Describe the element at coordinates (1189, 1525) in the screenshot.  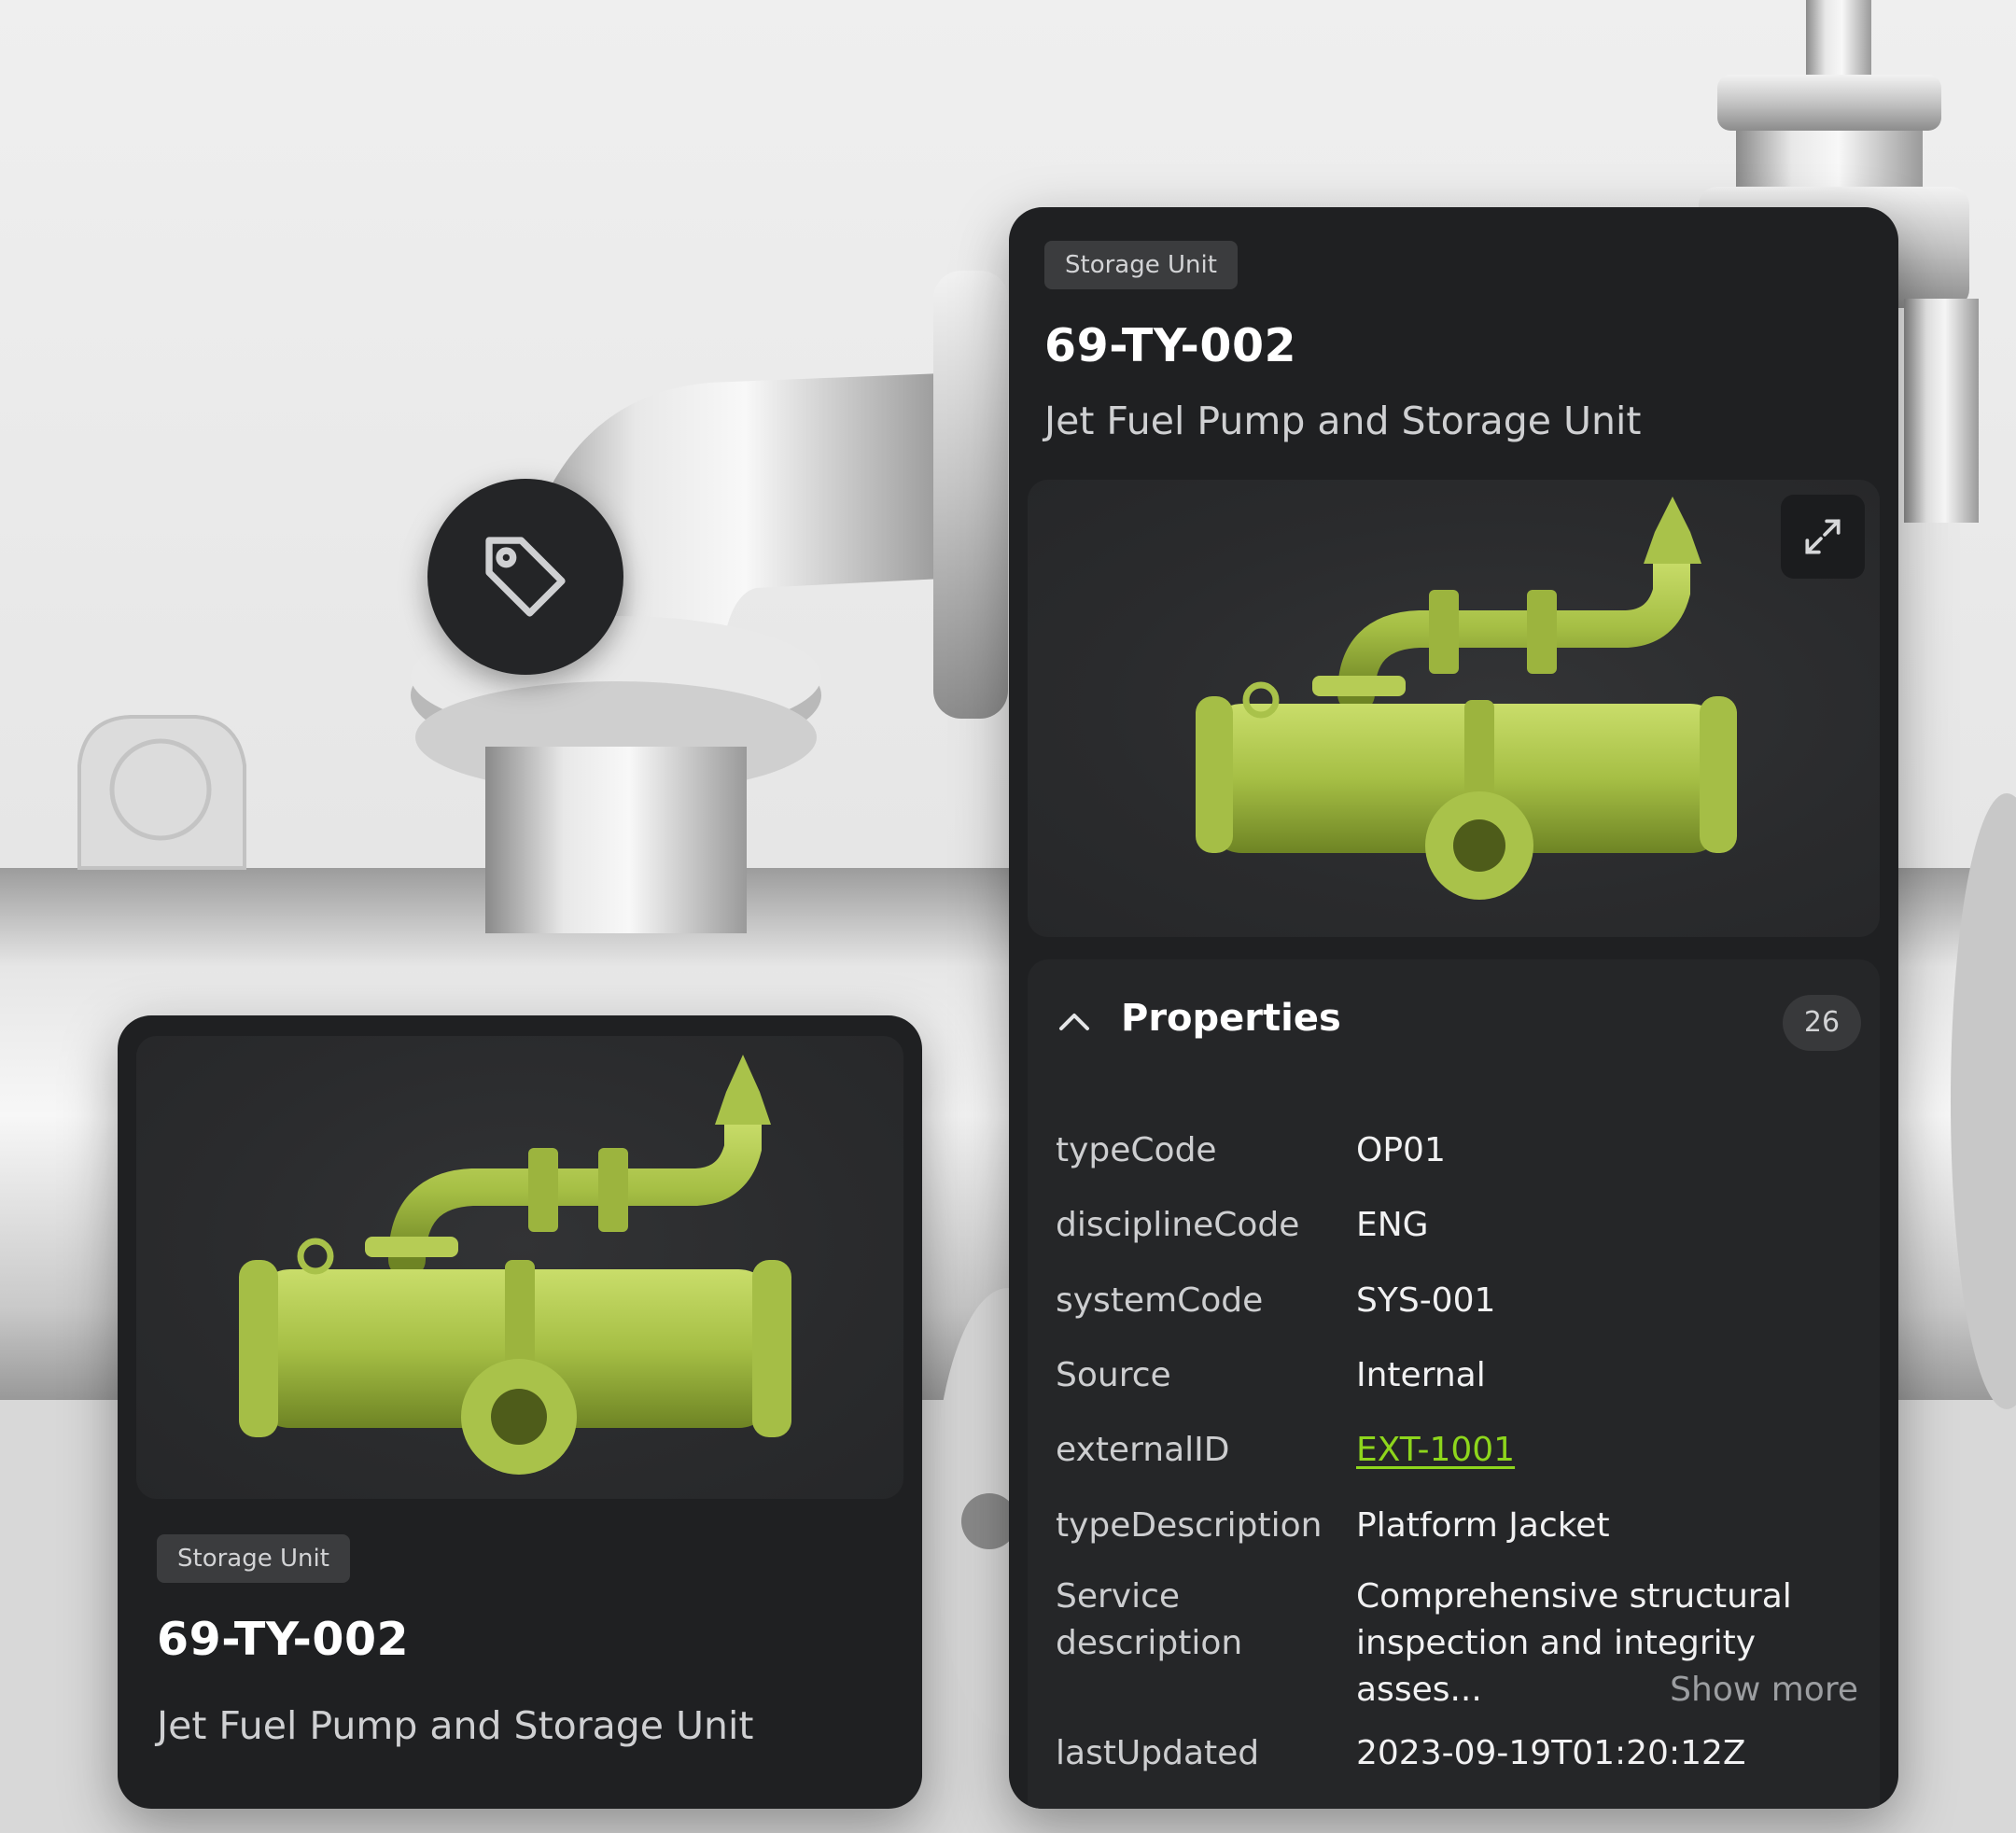
I see `property-key: typeDescription` at that location.